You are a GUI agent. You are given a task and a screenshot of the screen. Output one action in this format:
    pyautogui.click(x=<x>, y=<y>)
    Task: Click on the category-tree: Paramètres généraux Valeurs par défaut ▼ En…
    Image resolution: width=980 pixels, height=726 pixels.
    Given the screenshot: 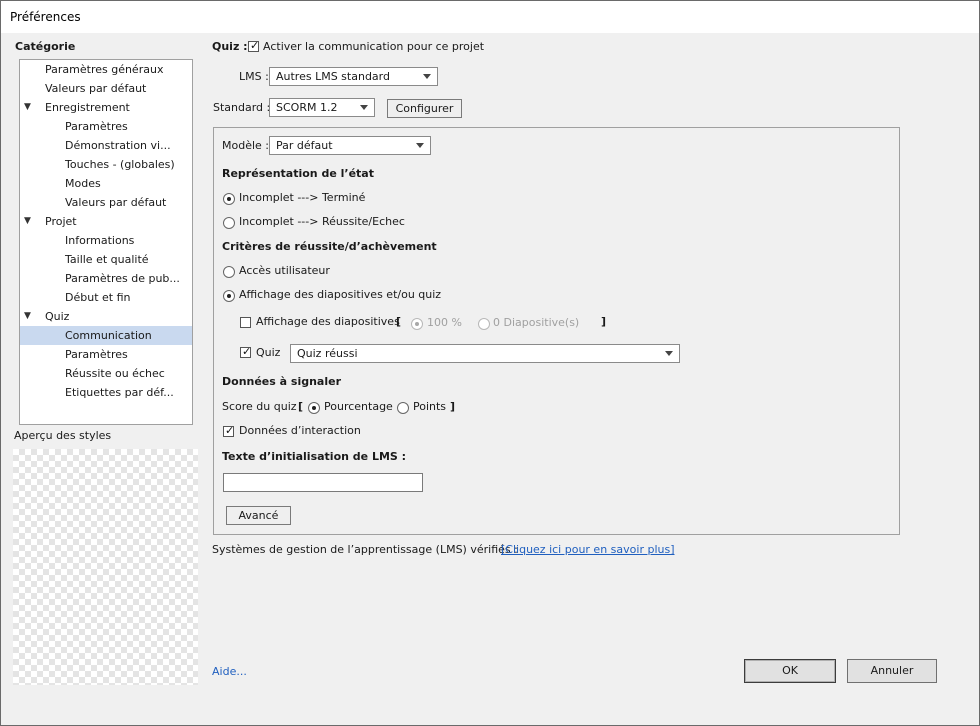 What is the action you would take?
    pyautogui.click(x=106, y=242)
    